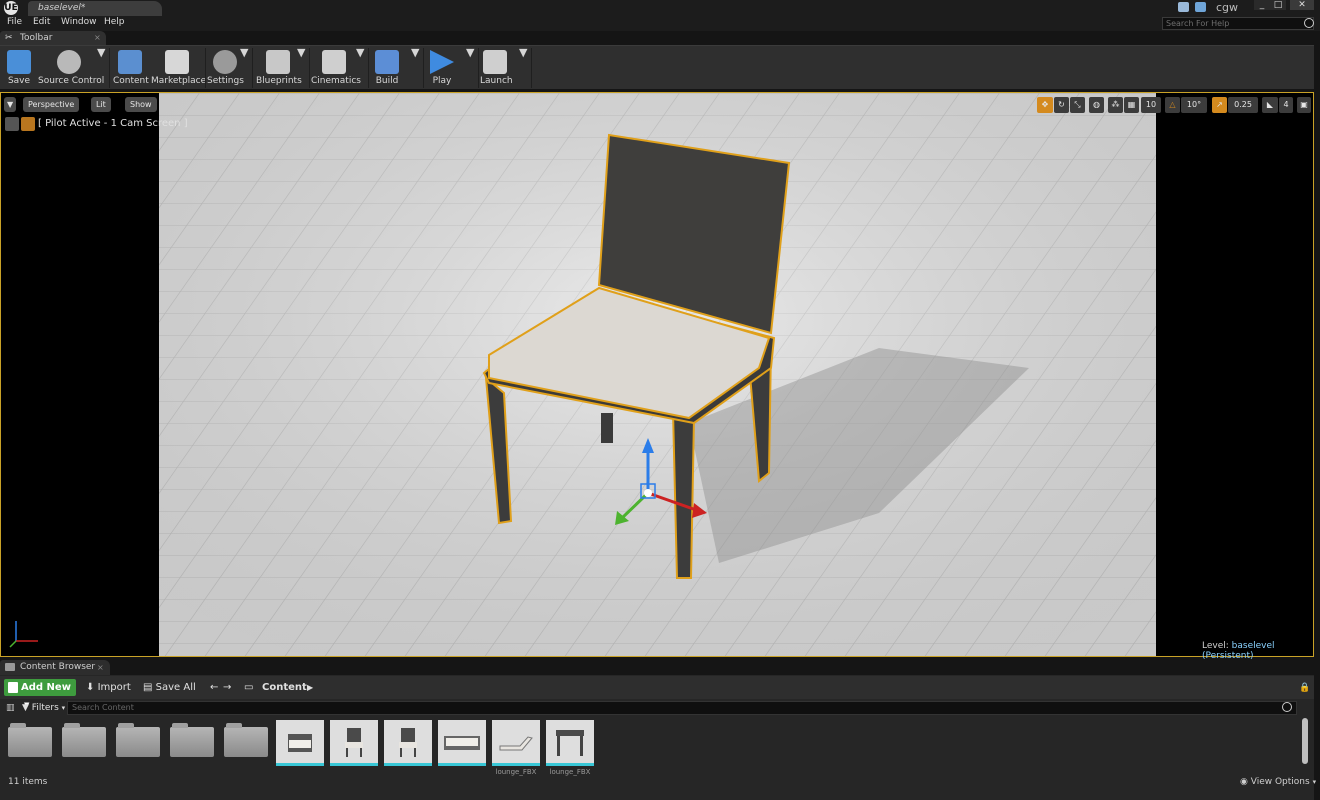  What do you see at coordinates (131, 68) in the screenshot?
I see `content-button: Content` at bounding box center [131, 68].